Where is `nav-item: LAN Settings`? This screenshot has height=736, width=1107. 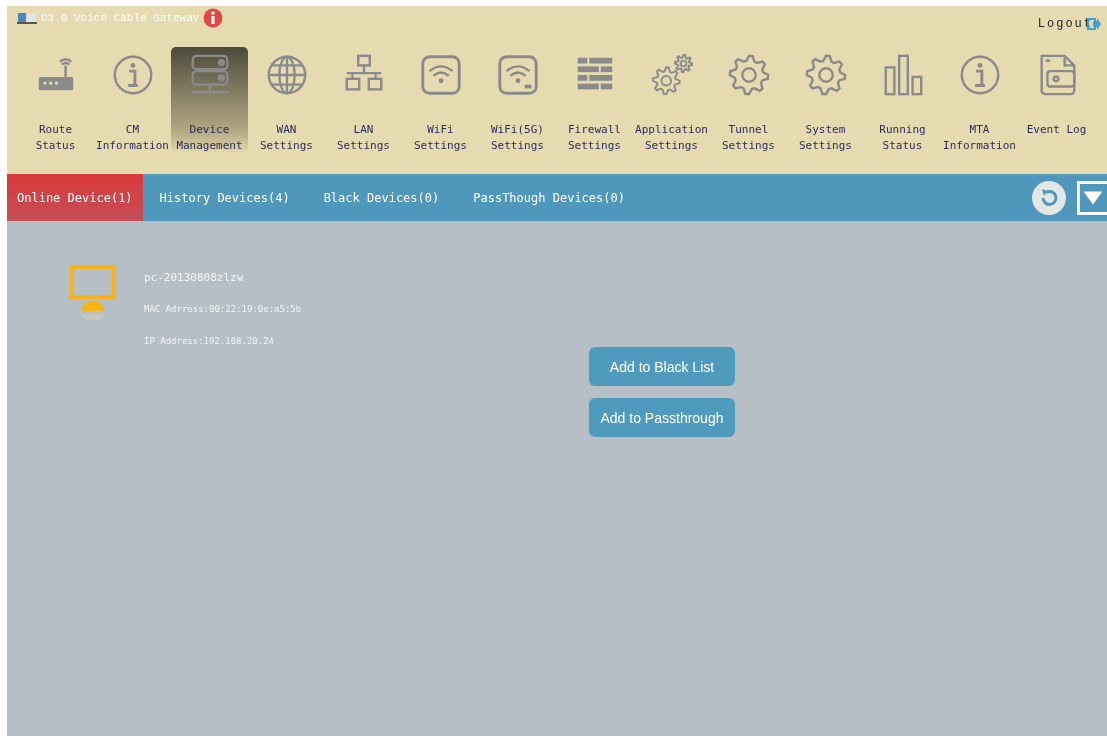 nav-item: LAN Settings is located at coordinates (363, 100).